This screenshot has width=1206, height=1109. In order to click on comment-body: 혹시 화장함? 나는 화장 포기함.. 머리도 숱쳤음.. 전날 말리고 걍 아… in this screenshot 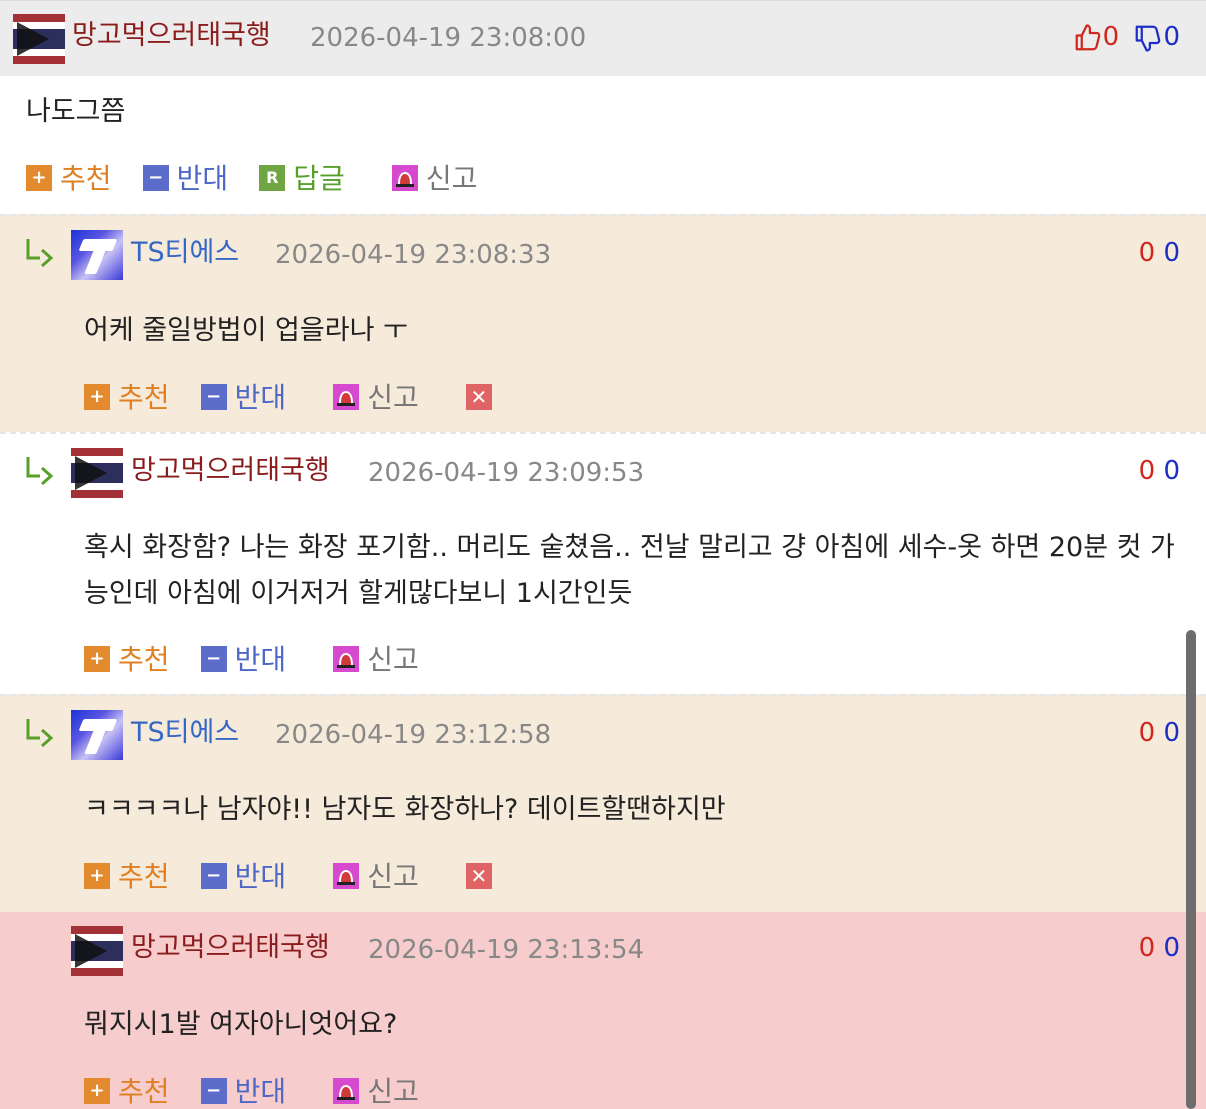, I will do `click(629, 570)`.